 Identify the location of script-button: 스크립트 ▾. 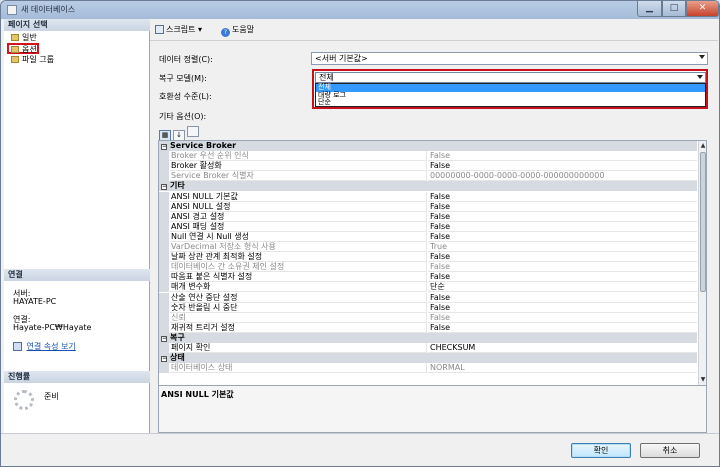
(178, 29).